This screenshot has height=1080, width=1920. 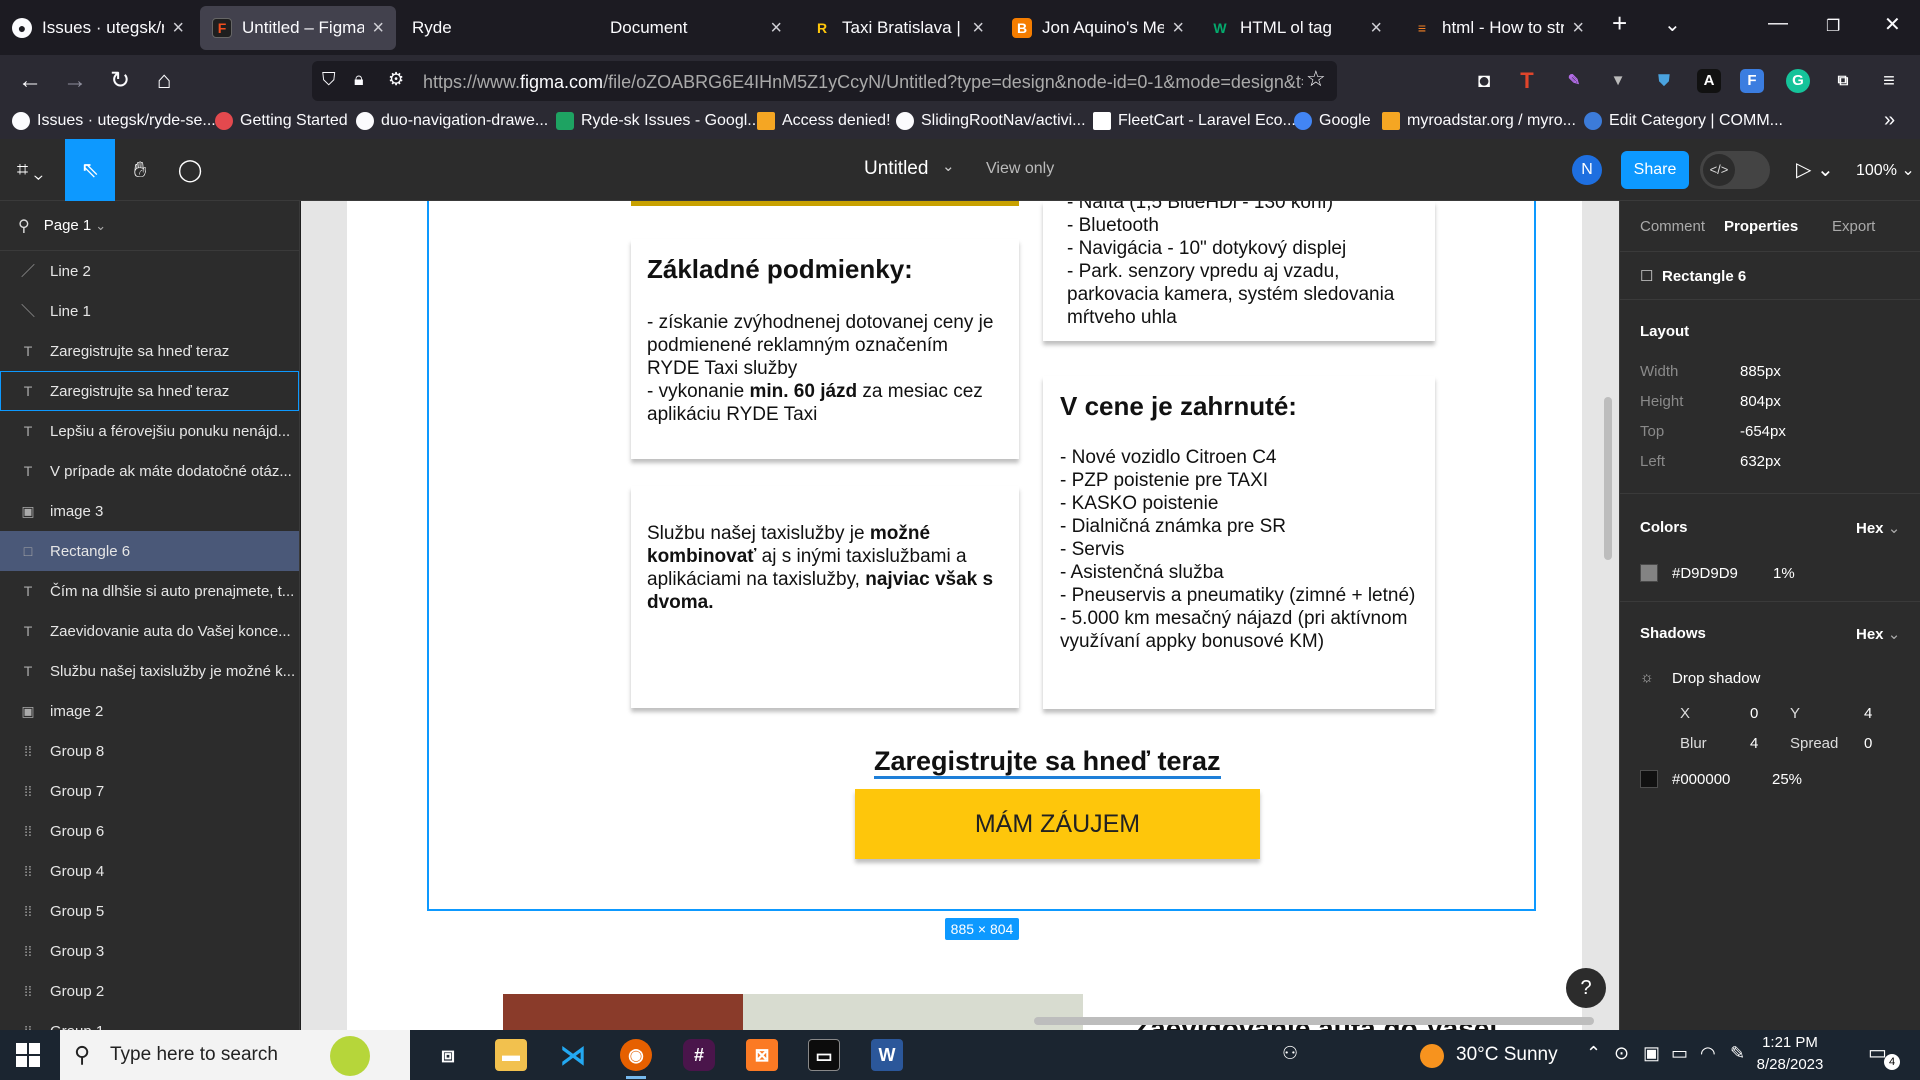 What do you see at coordinates (1619, 23) in the screenshot?
I see `new-tab-button: +` at bounding box center [1619, 23].